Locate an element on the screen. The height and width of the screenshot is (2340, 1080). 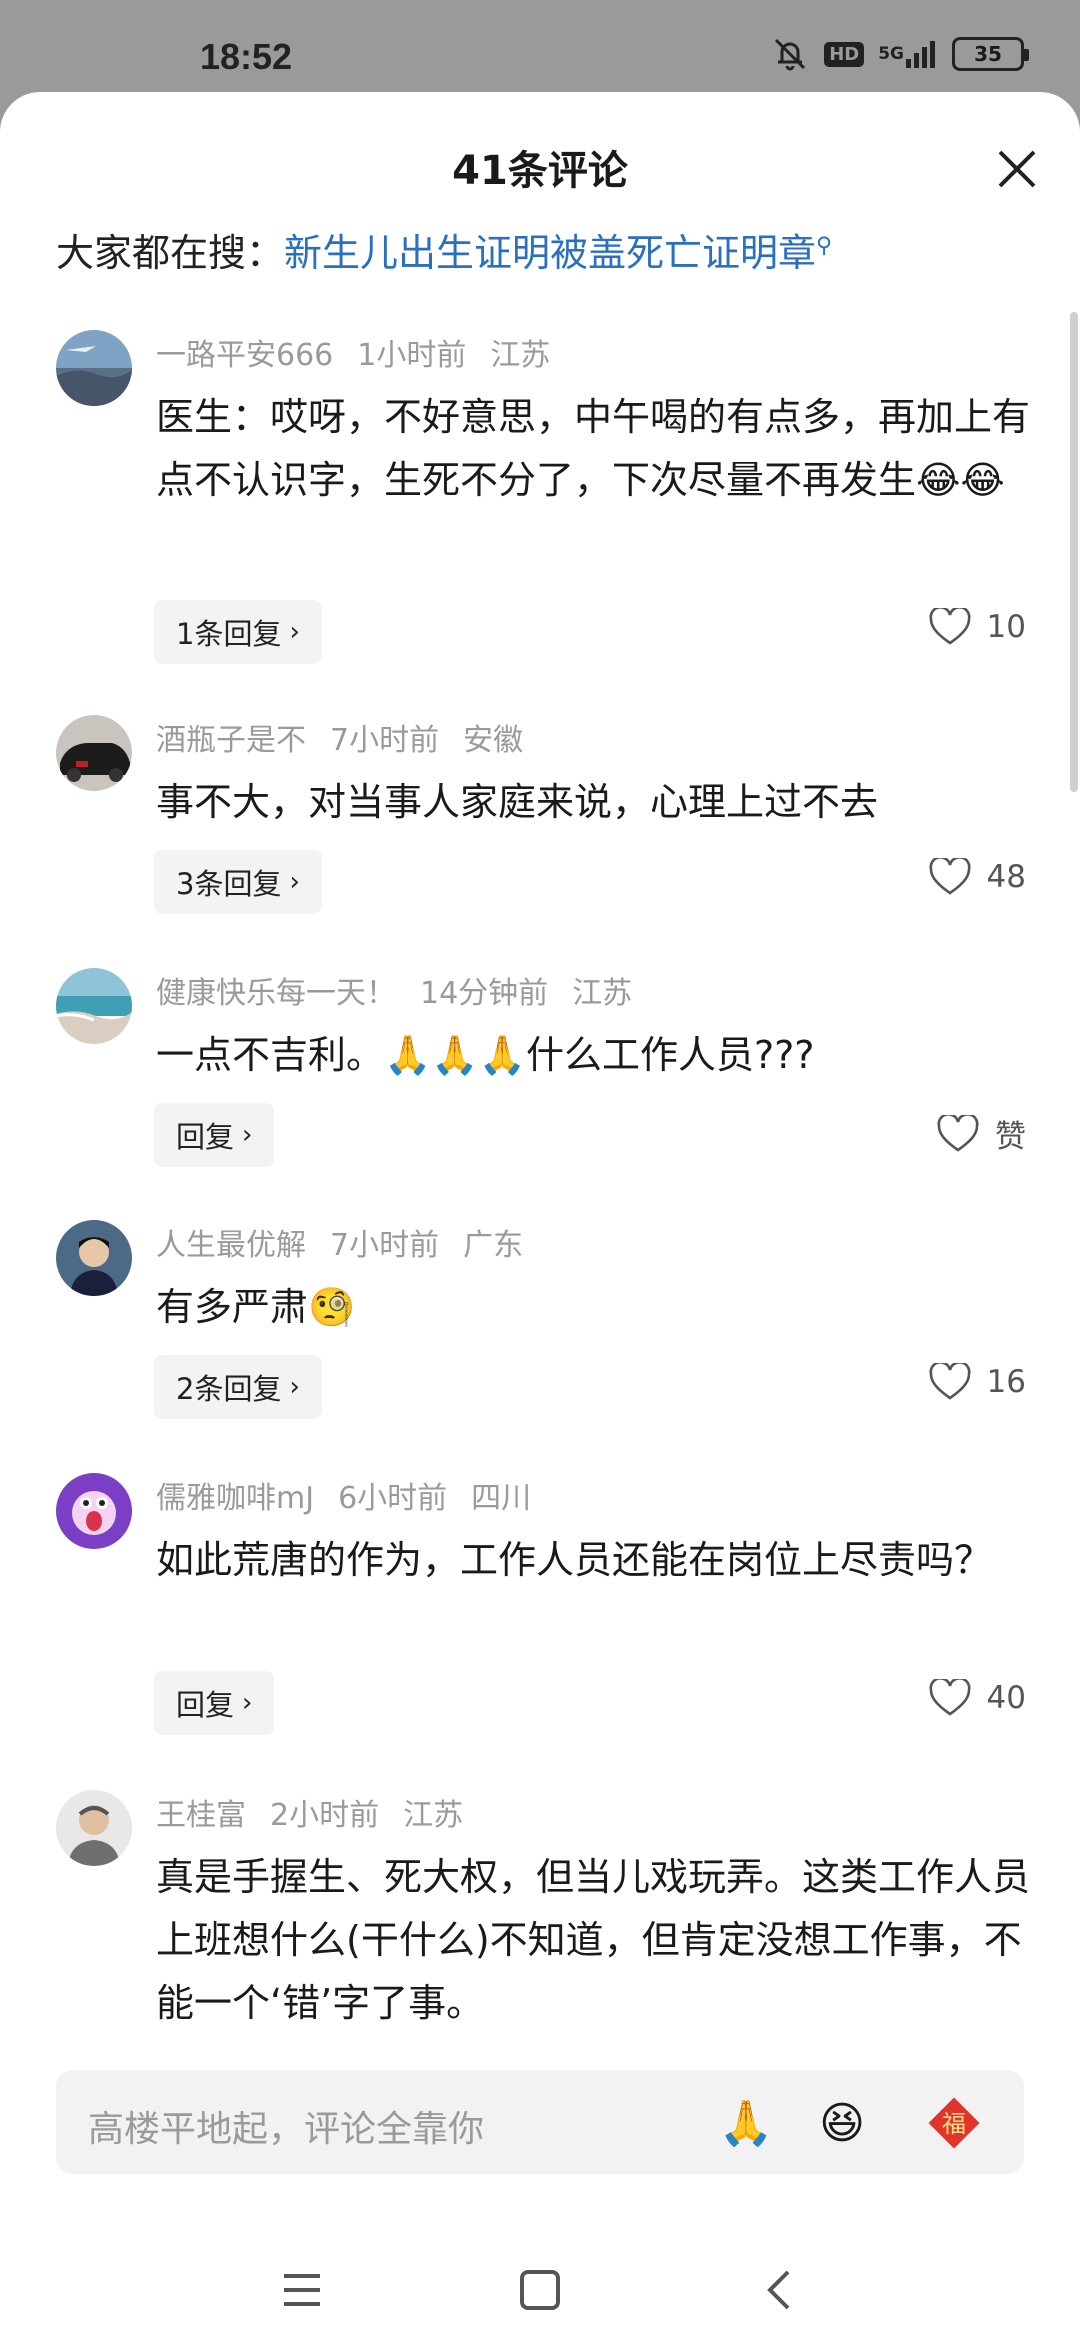
comment-text: 事不大，对当事人家庭来说，心理上过不去 is located at coordinates (517, 802).